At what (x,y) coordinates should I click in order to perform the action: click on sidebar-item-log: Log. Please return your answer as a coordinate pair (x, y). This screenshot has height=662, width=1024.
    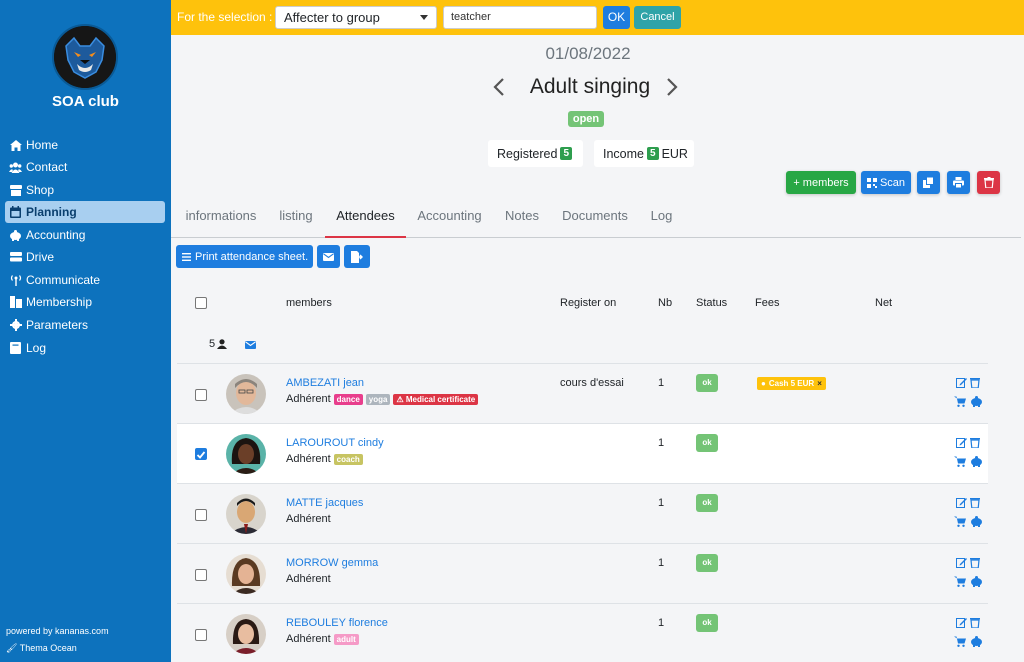
    Looking at the image, I should click on (85, 348).